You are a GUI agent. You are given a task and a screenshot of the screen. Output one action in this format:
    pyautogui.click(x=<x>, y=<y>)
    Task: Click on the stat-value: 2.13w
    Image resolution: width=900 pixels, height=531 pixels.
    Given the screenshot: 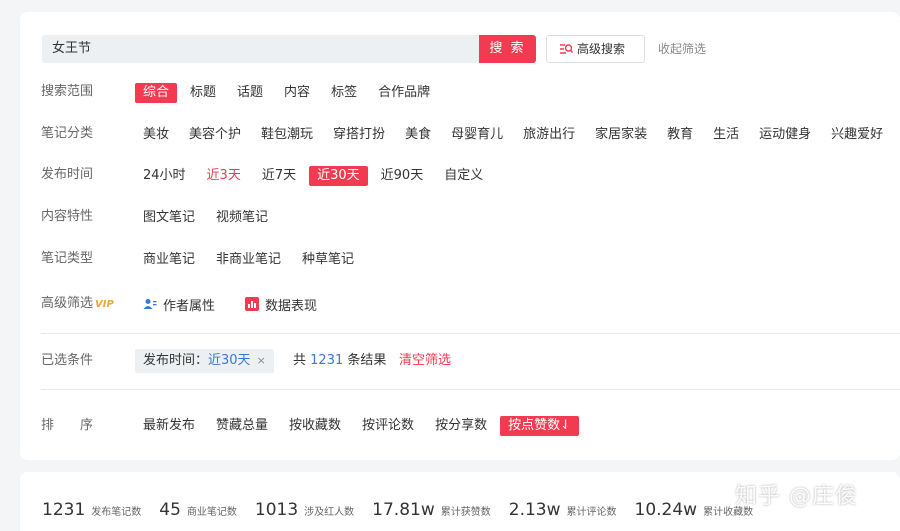 What is the action you would take?
    pyautogui.click(x=534, y=510)
    